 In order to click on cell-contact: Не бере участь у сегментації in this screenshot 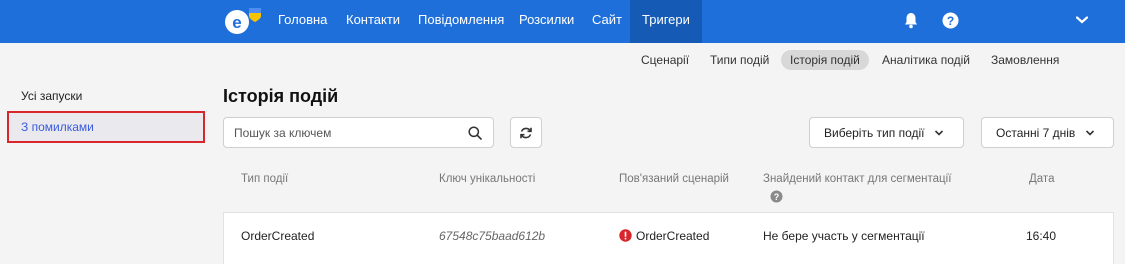, I will do `click(844, 236)`.